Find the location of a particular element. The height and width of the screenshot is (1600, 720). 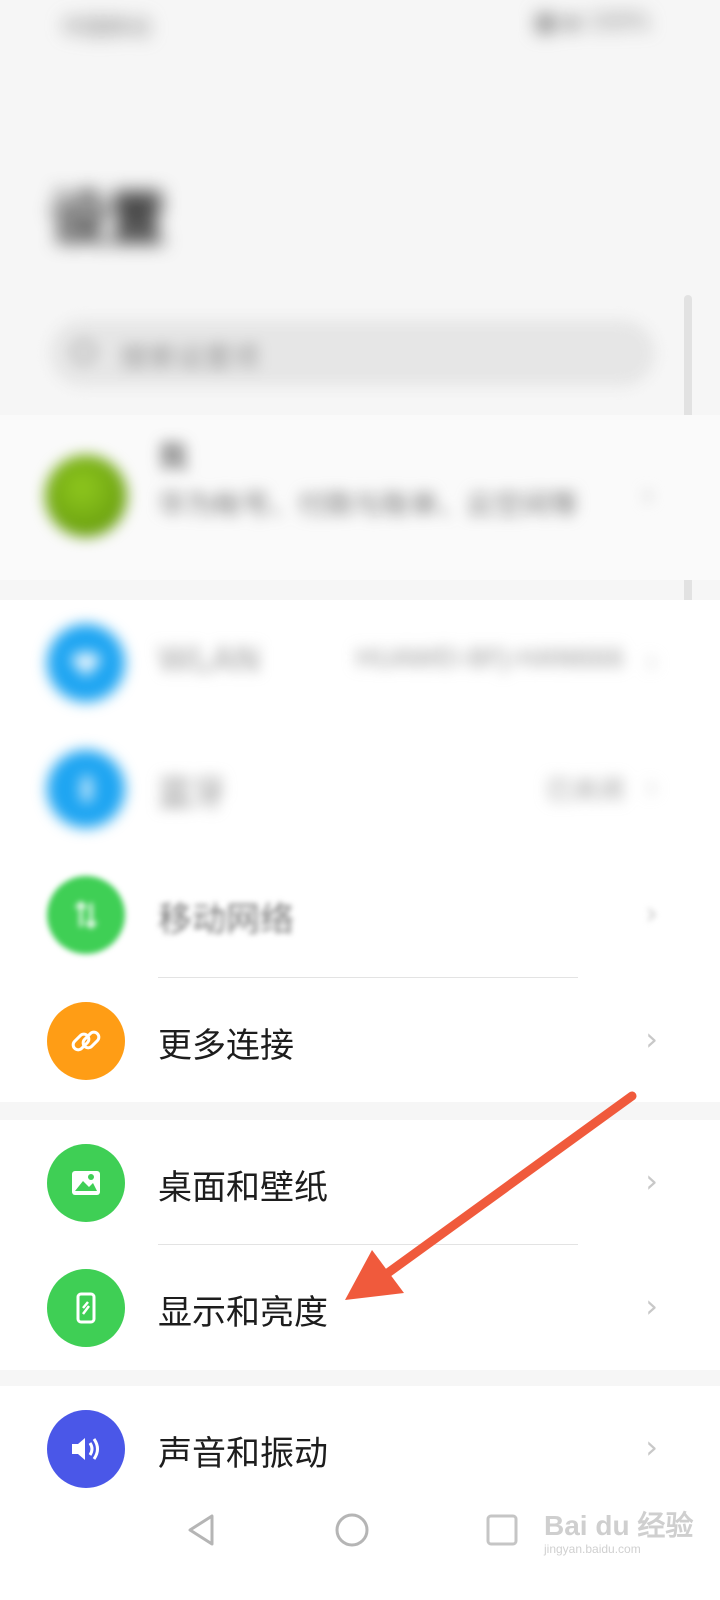

home-icon is located at coordinates (352, 1530).